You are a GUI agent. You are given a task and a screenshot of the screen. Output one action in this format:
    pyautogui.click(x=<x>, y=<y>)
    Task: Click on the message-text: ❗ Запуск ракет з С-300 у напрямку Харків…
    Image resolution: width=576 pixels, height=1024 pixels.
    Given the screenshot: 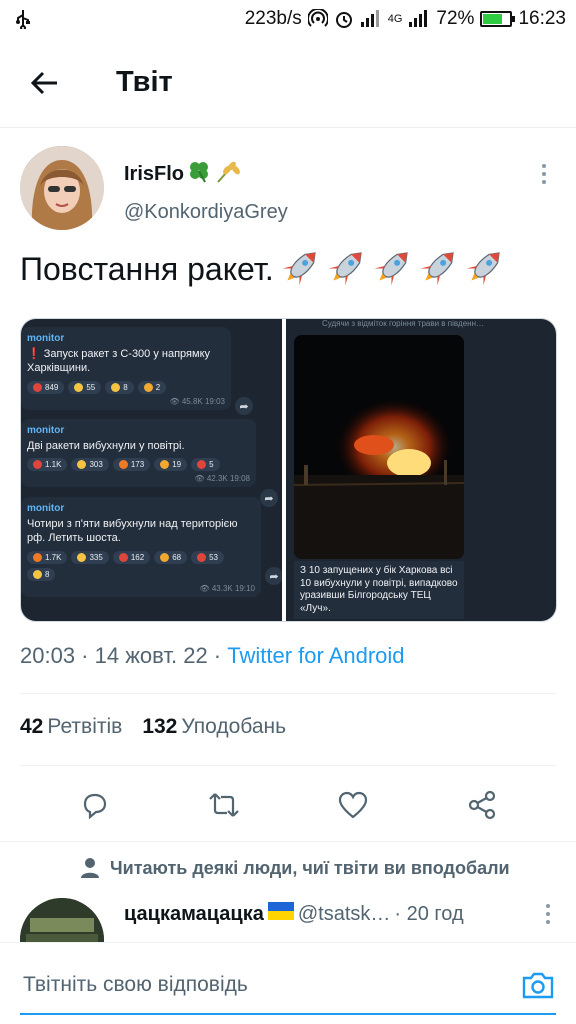 What is the action you would take?
    pyautogui.click(x=119, y=361)
    